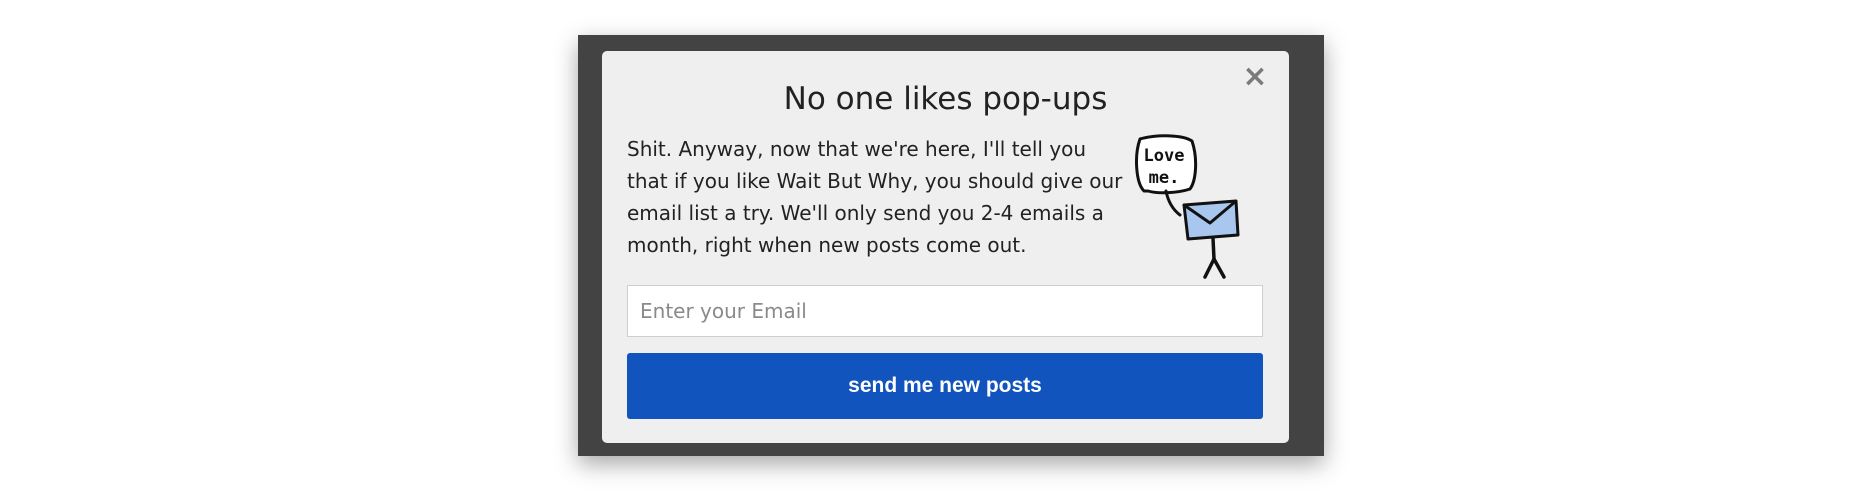 This screenshot has height=500, width=1856. What do you see at coordinates (1164, 156) in the screenshot?
I see `speech-bubble-line-1: Love` at bounding box center [1164, 156].